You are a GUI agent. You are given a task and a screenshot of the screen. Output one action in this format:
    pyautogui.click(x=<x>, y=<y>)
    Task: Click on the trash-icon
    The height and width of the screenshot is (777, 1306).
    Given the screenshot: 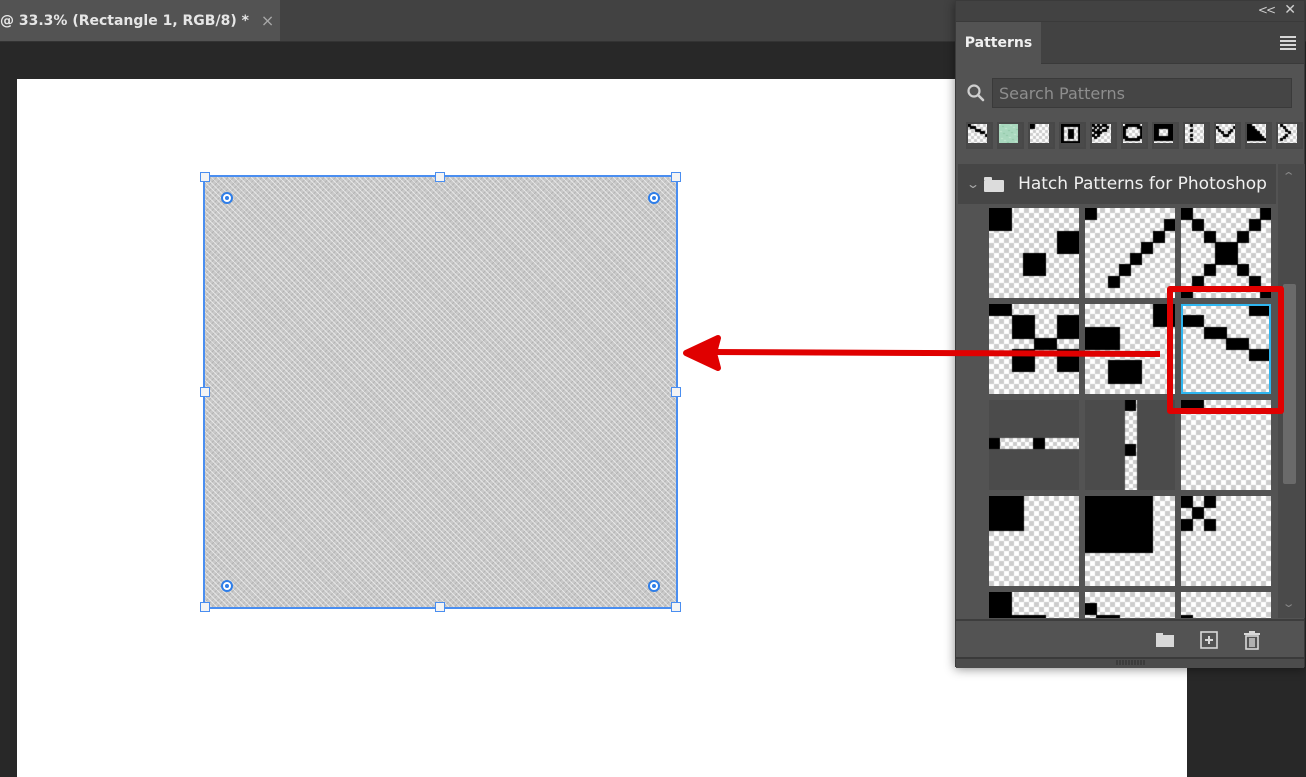 What is the action you would take?
    pyautogui.click(x=1252, y=640)
    